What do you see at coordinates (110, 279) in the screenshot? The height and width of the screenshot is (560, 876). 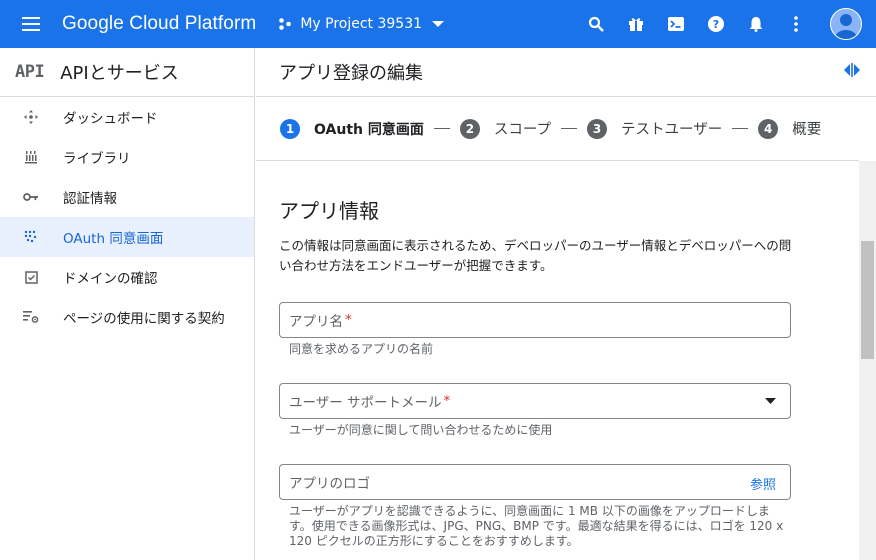 I see `sidebar-item-label: ドメインの確認` at bounding box center [110, 279].